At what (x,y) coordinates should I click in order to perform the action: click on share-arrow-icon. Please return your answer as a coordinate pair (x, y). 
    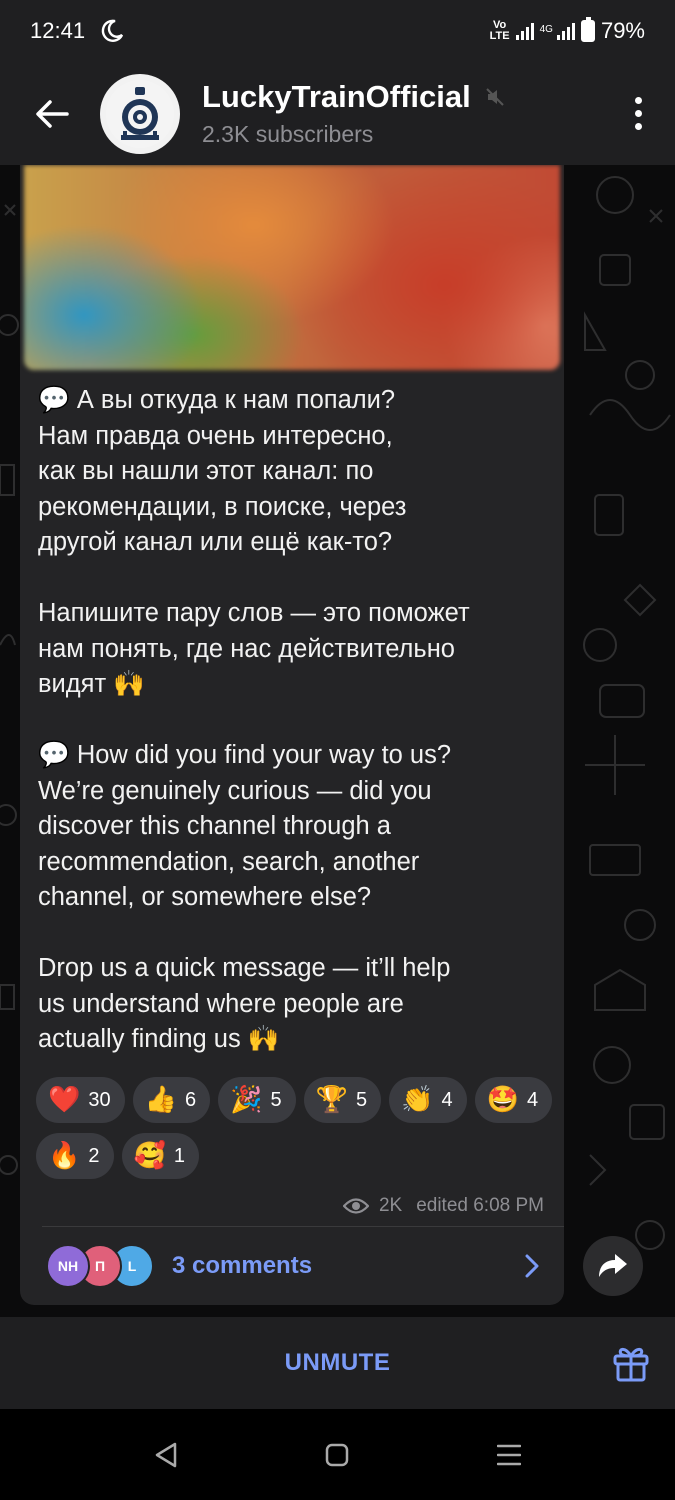
    Looking at the image, I should click on (613, 1265).